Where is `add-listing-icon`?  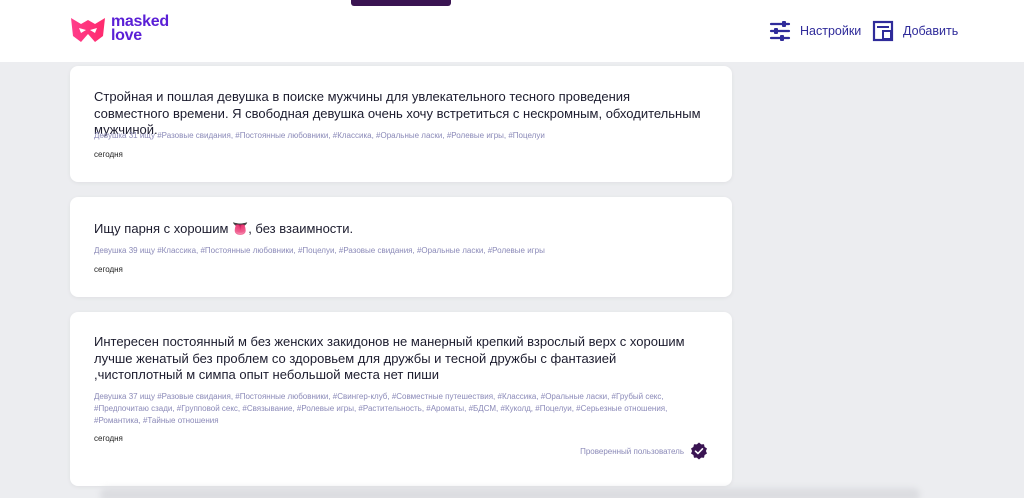
add-listing-icon is located at coordinates (883, 31).